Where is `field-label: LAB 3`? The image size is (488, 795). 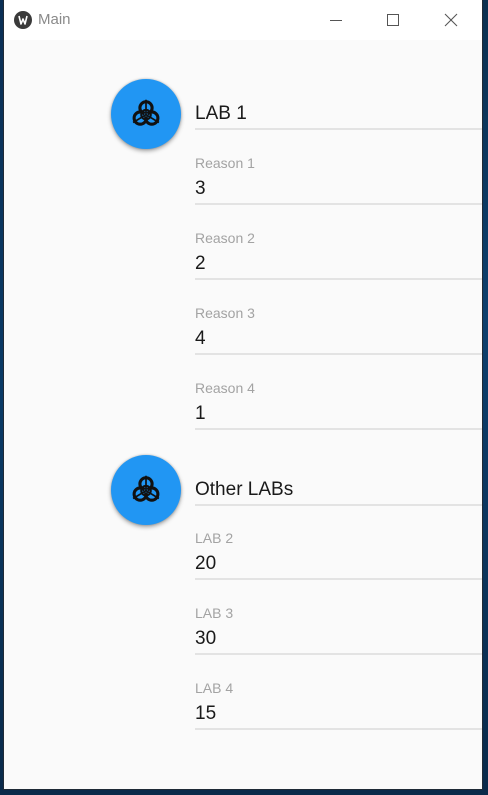
field-label: LAB 3 is located at coordinates (214, 613).